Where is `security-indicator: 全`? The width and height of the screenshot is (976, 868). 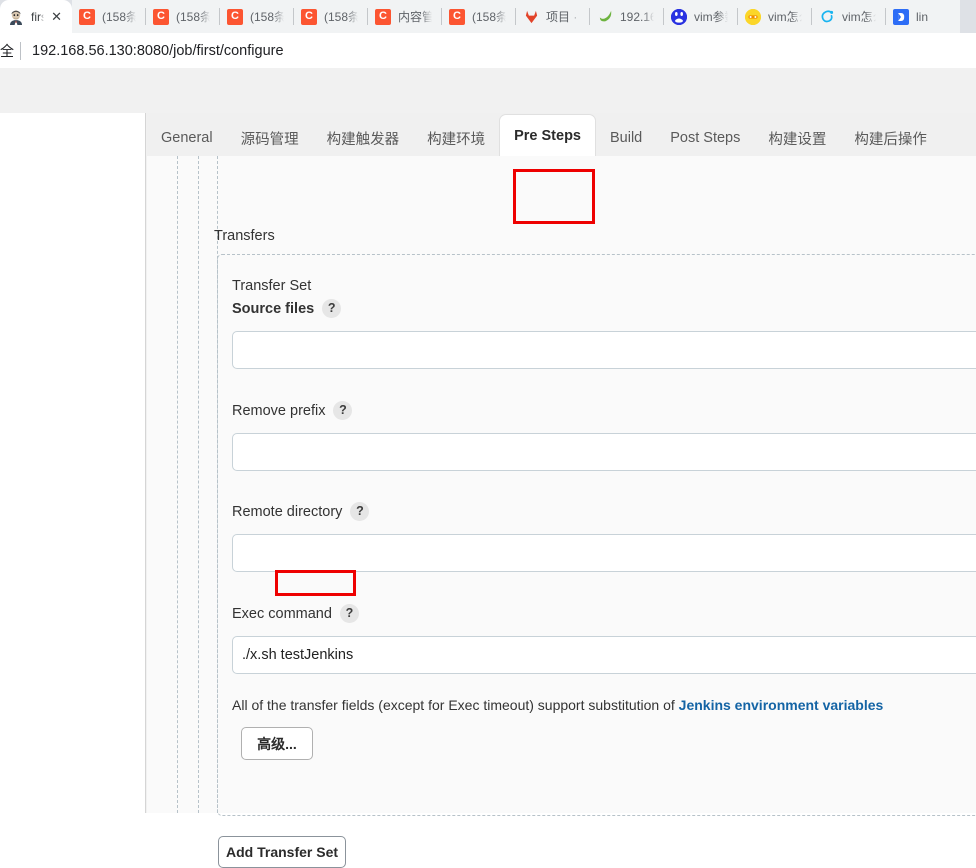
security-indicator: 全 is located at coordinates (7, 51).